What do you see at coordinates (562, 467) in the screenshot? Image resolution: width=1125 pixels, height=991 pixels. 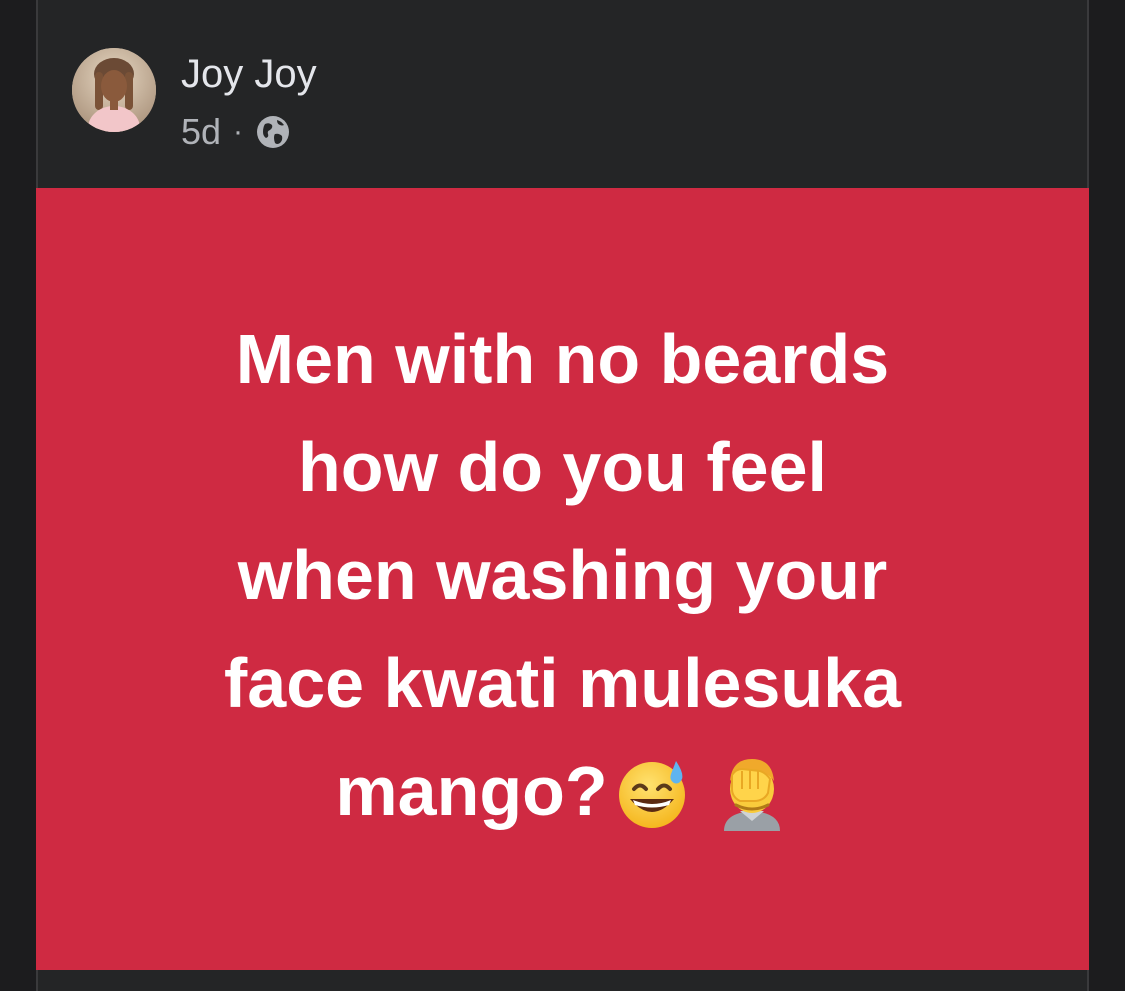 I see `post-line-2: how do you feel` at bounding box center [562, 467].